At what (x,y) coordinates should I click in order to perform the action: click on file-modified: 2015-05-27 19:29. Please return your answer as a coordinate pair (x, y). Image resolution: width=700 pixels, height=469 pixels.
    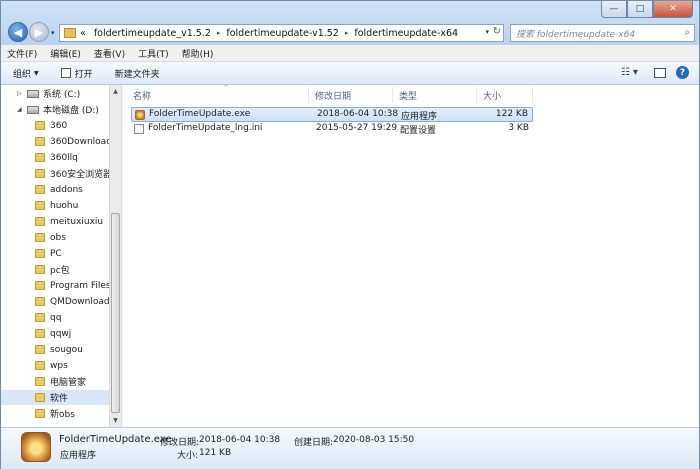
    Looking at the image, I should click on (357, 128).